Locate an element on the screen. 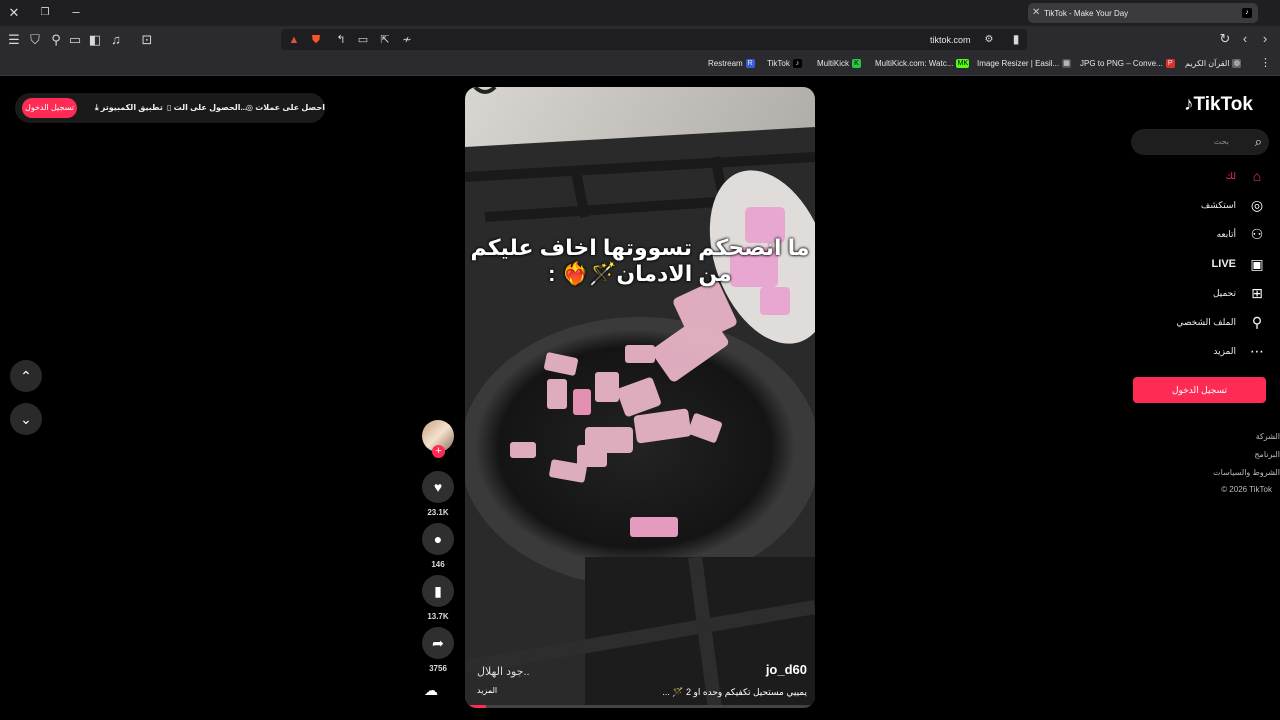 The height and width of the screenshot is (720, 1280). sidebar-item-explore: استكشف ◎ is located at coordinates (1233, 205).